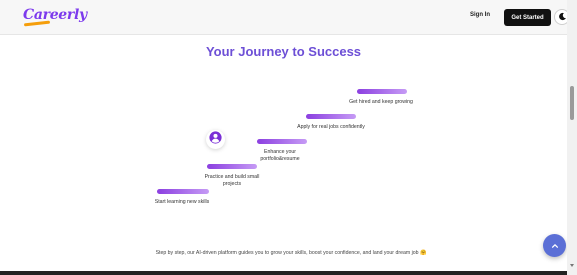 The image size is (577, 275). I want to click on chevron-up-icon, so click(555, 246).